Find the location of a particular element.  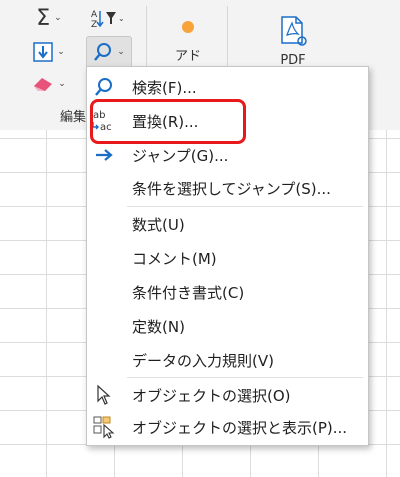

sigma-icon: Σ is located at coordinates (43, 18).